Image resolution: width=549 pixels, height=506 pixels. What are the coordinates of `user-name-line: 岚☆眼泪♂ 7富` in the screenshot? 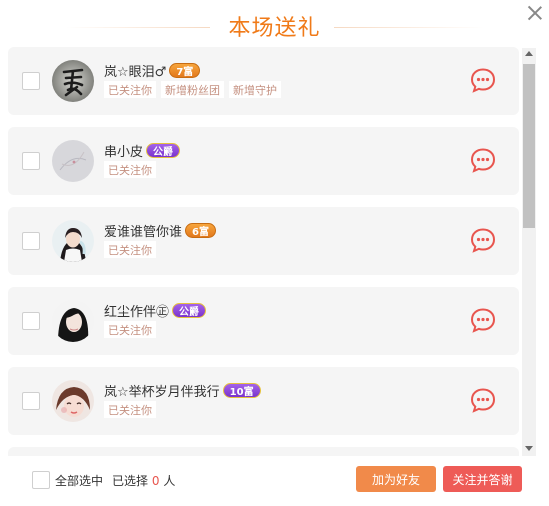 It's located at (152, 70).